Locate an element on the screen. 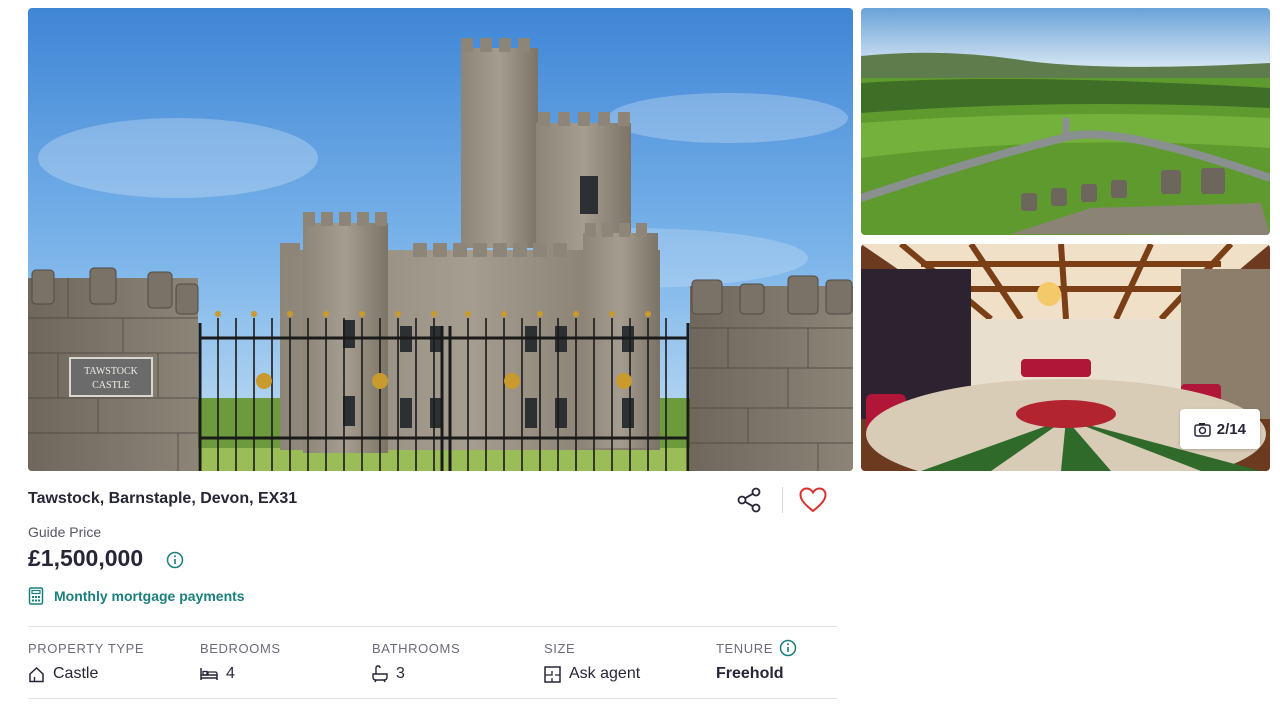 The height and width of the screenshot is (710, 1280). details-bottom-divider is located at coordinates (432, 698).